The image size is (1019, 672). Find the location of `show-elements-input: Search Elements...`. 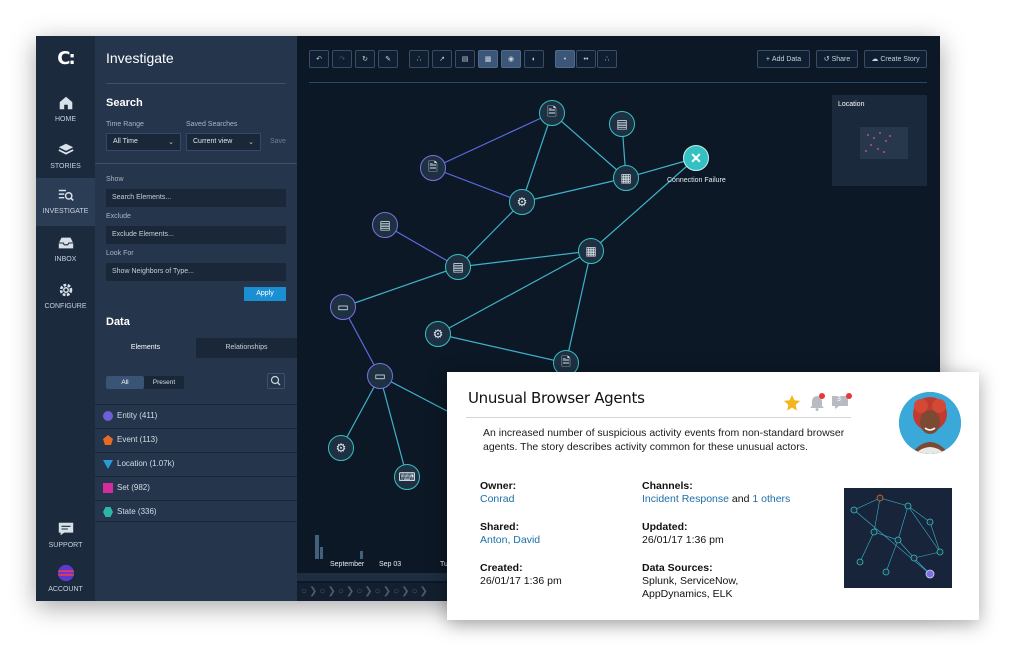

show-elements-input: Search Elements... is located at coordinates (196, 198).